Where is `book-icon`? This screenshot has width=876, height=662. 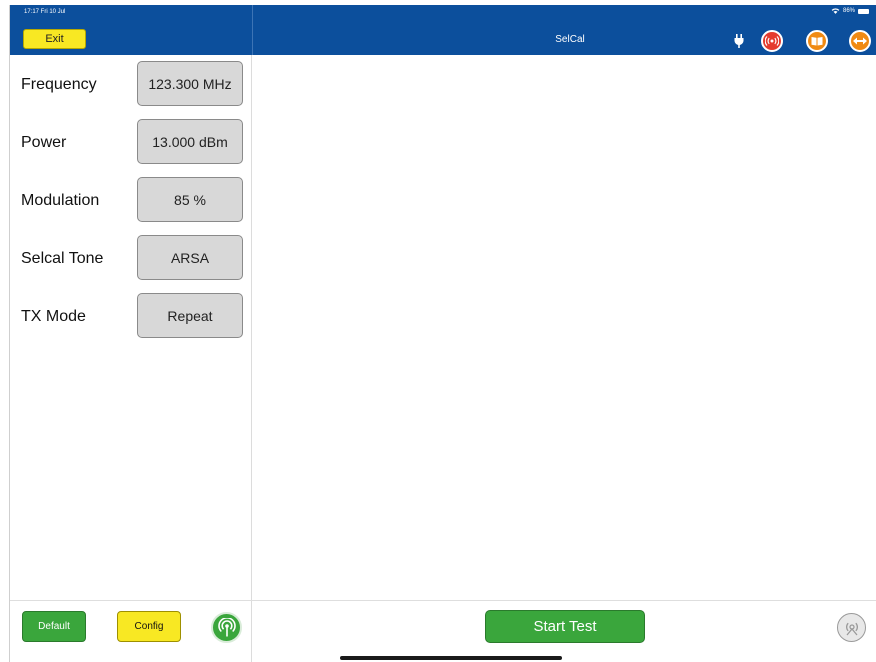 book-icon is located at coordinates (817, 41).